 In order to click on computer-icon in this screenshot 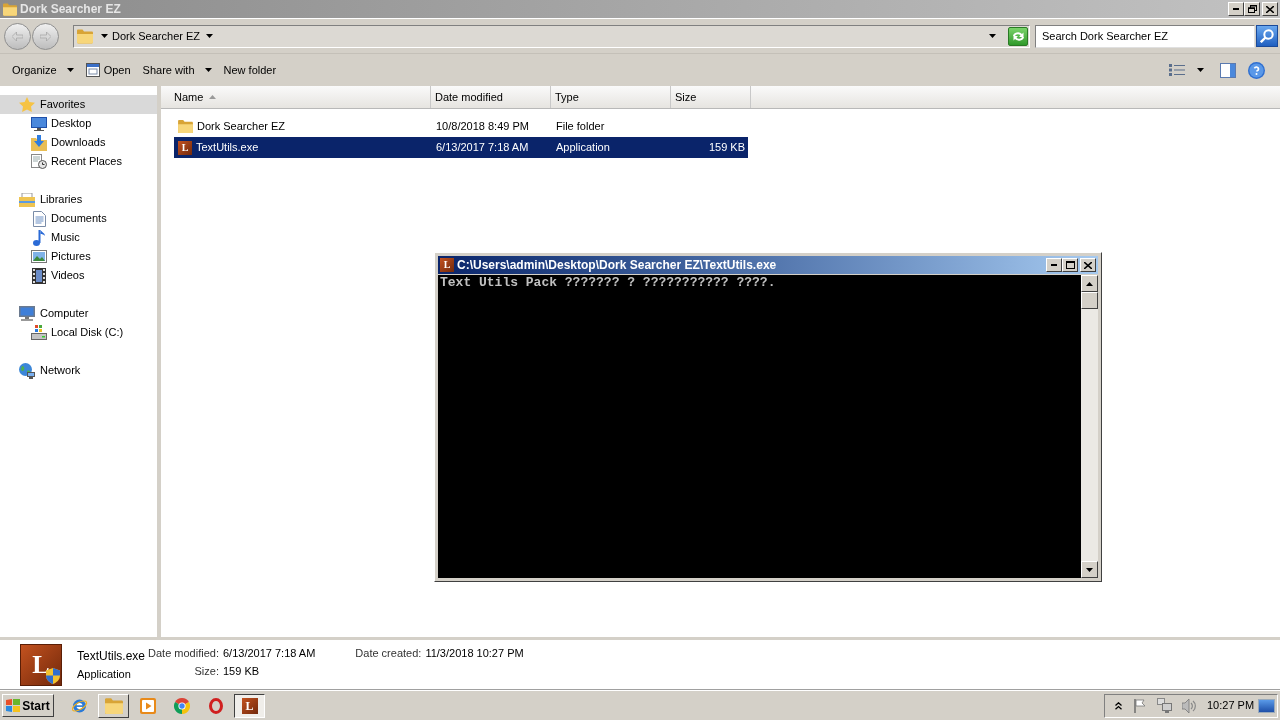, I will do `click(27, 313)`.